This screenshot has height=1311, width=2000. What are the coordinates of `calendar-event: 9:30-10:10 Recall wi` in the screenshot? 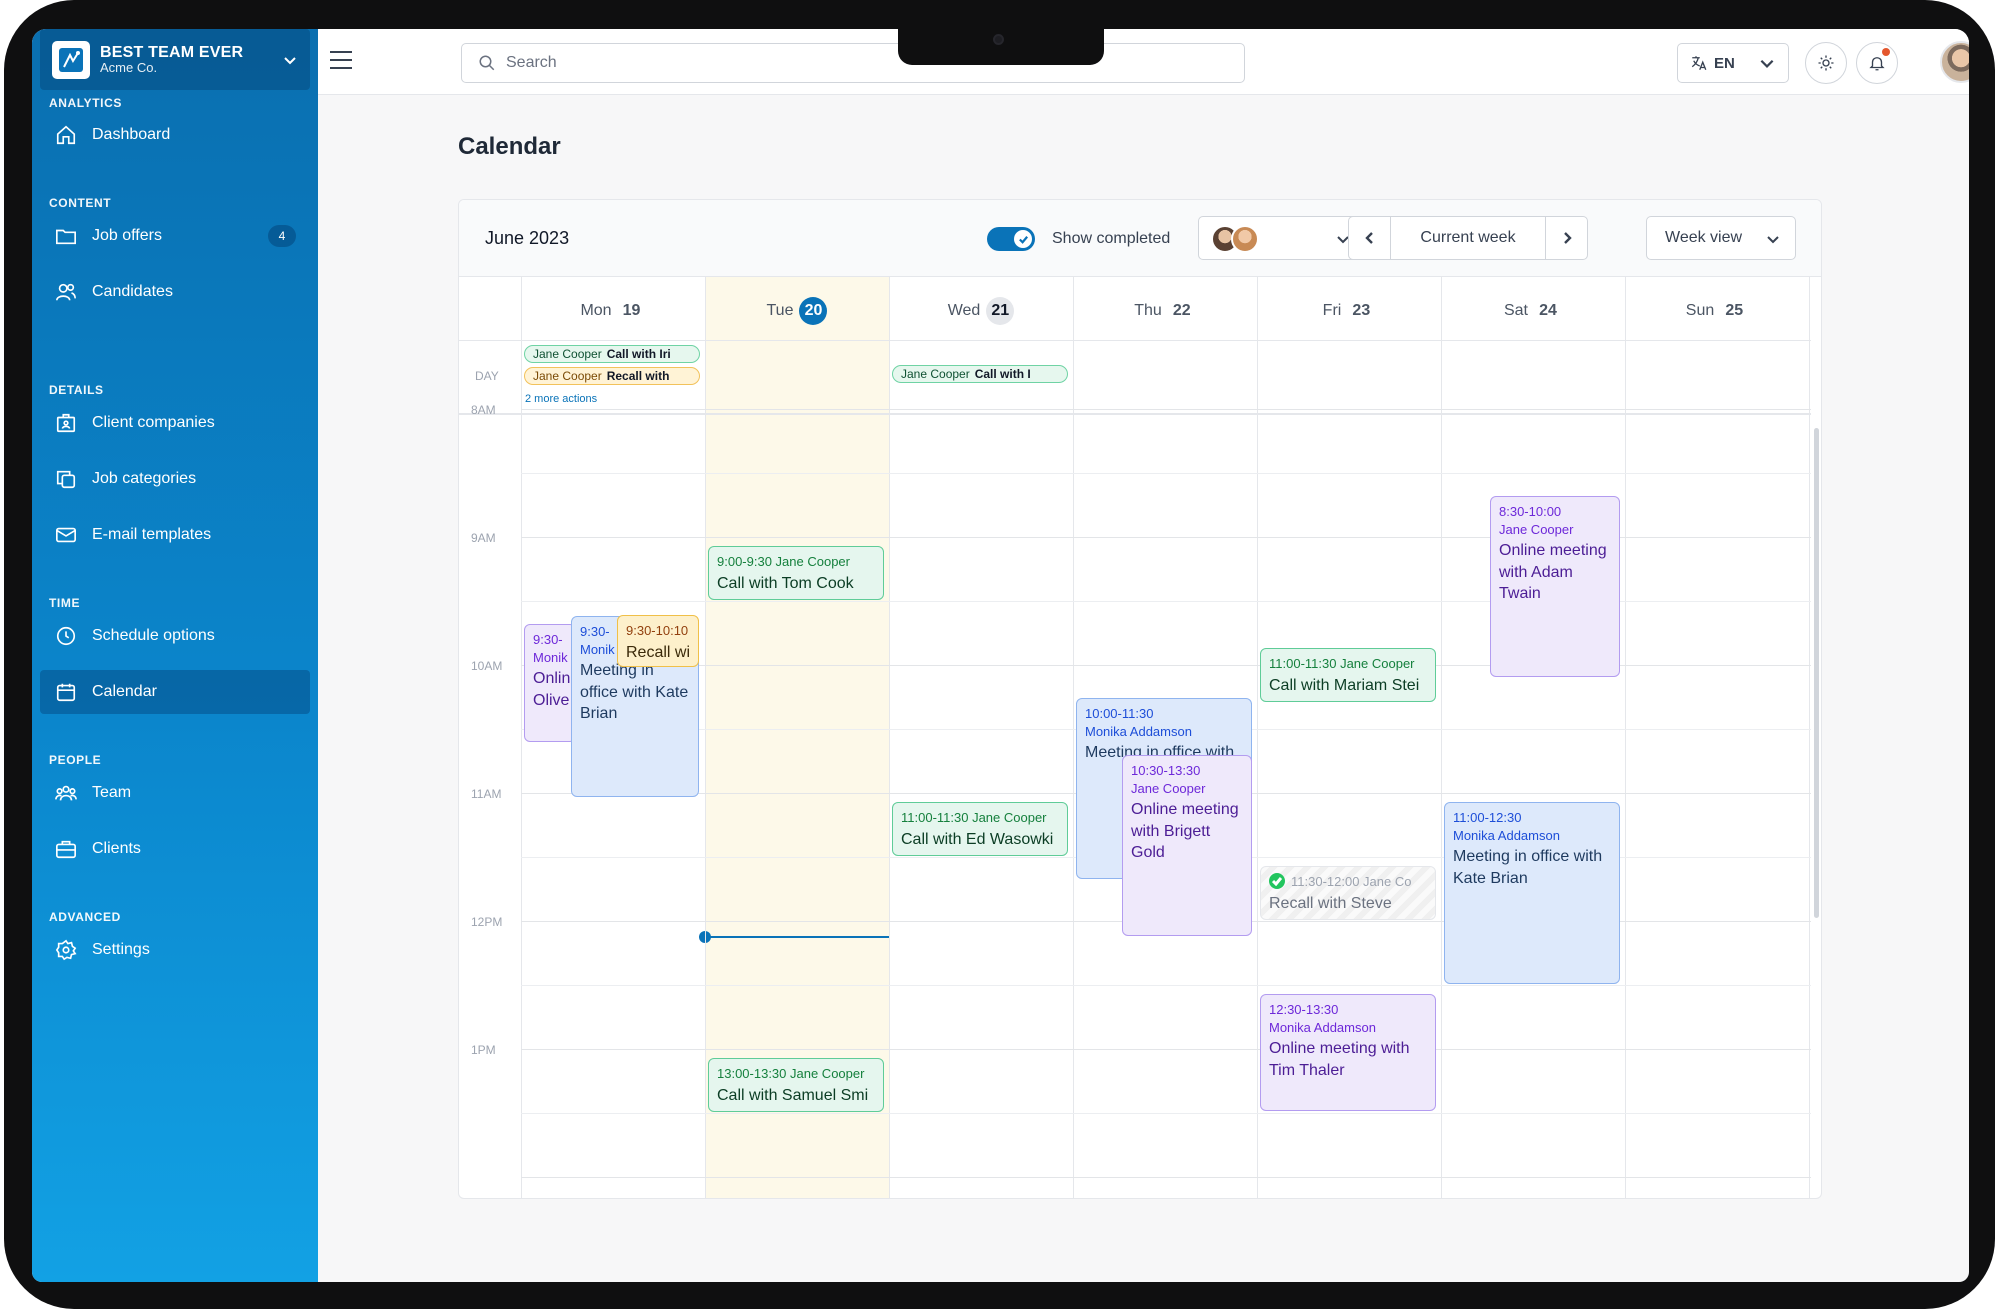 It's located at (658, 641).